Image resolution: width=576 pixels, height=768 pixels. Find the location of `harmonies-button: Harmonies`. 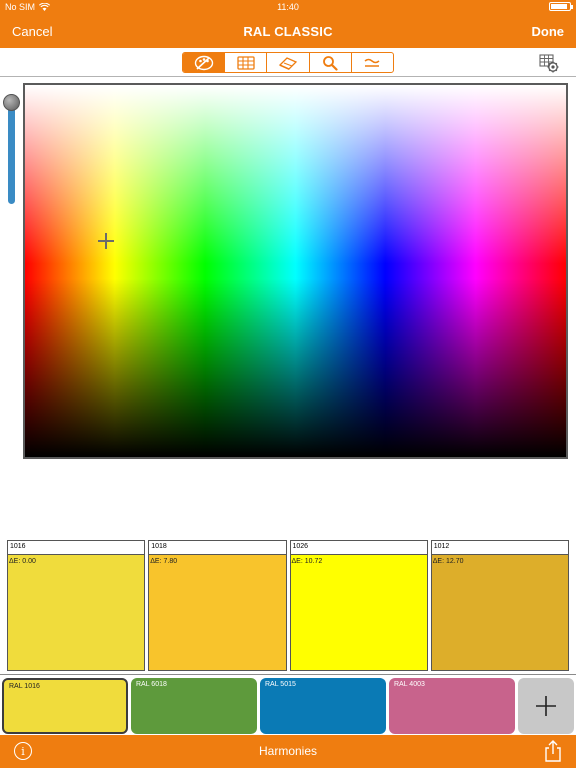

harmonies-button: Harmonies is located at coordinates (288, 751).